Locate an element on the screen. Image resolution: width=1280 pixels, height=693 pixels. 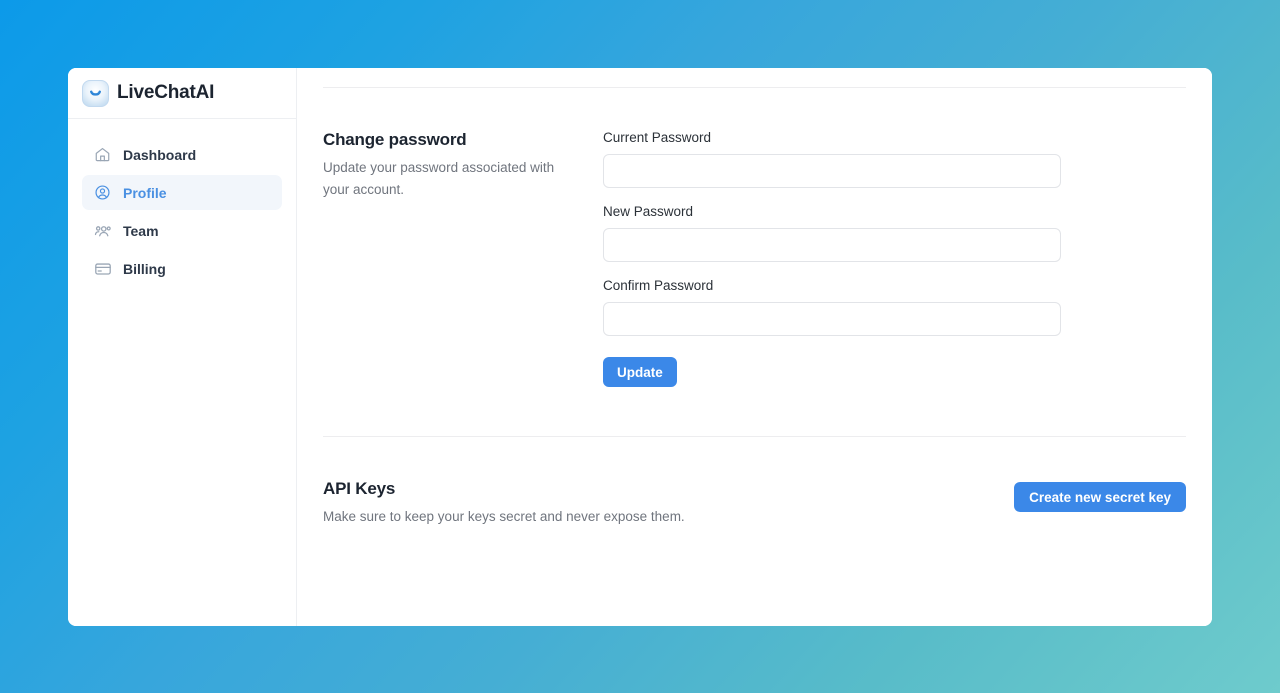
sidebar-item-billing: Billing is located at coordinates (182, 268).